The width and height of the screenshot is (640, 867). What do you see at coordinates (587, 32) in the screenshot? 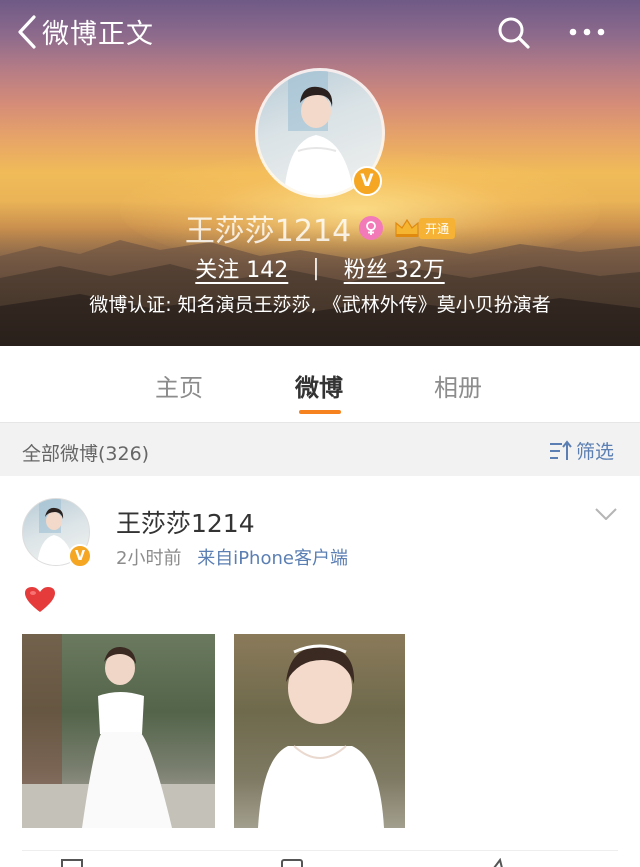
I see `more-options-icon` at bounding box center [587, 32].